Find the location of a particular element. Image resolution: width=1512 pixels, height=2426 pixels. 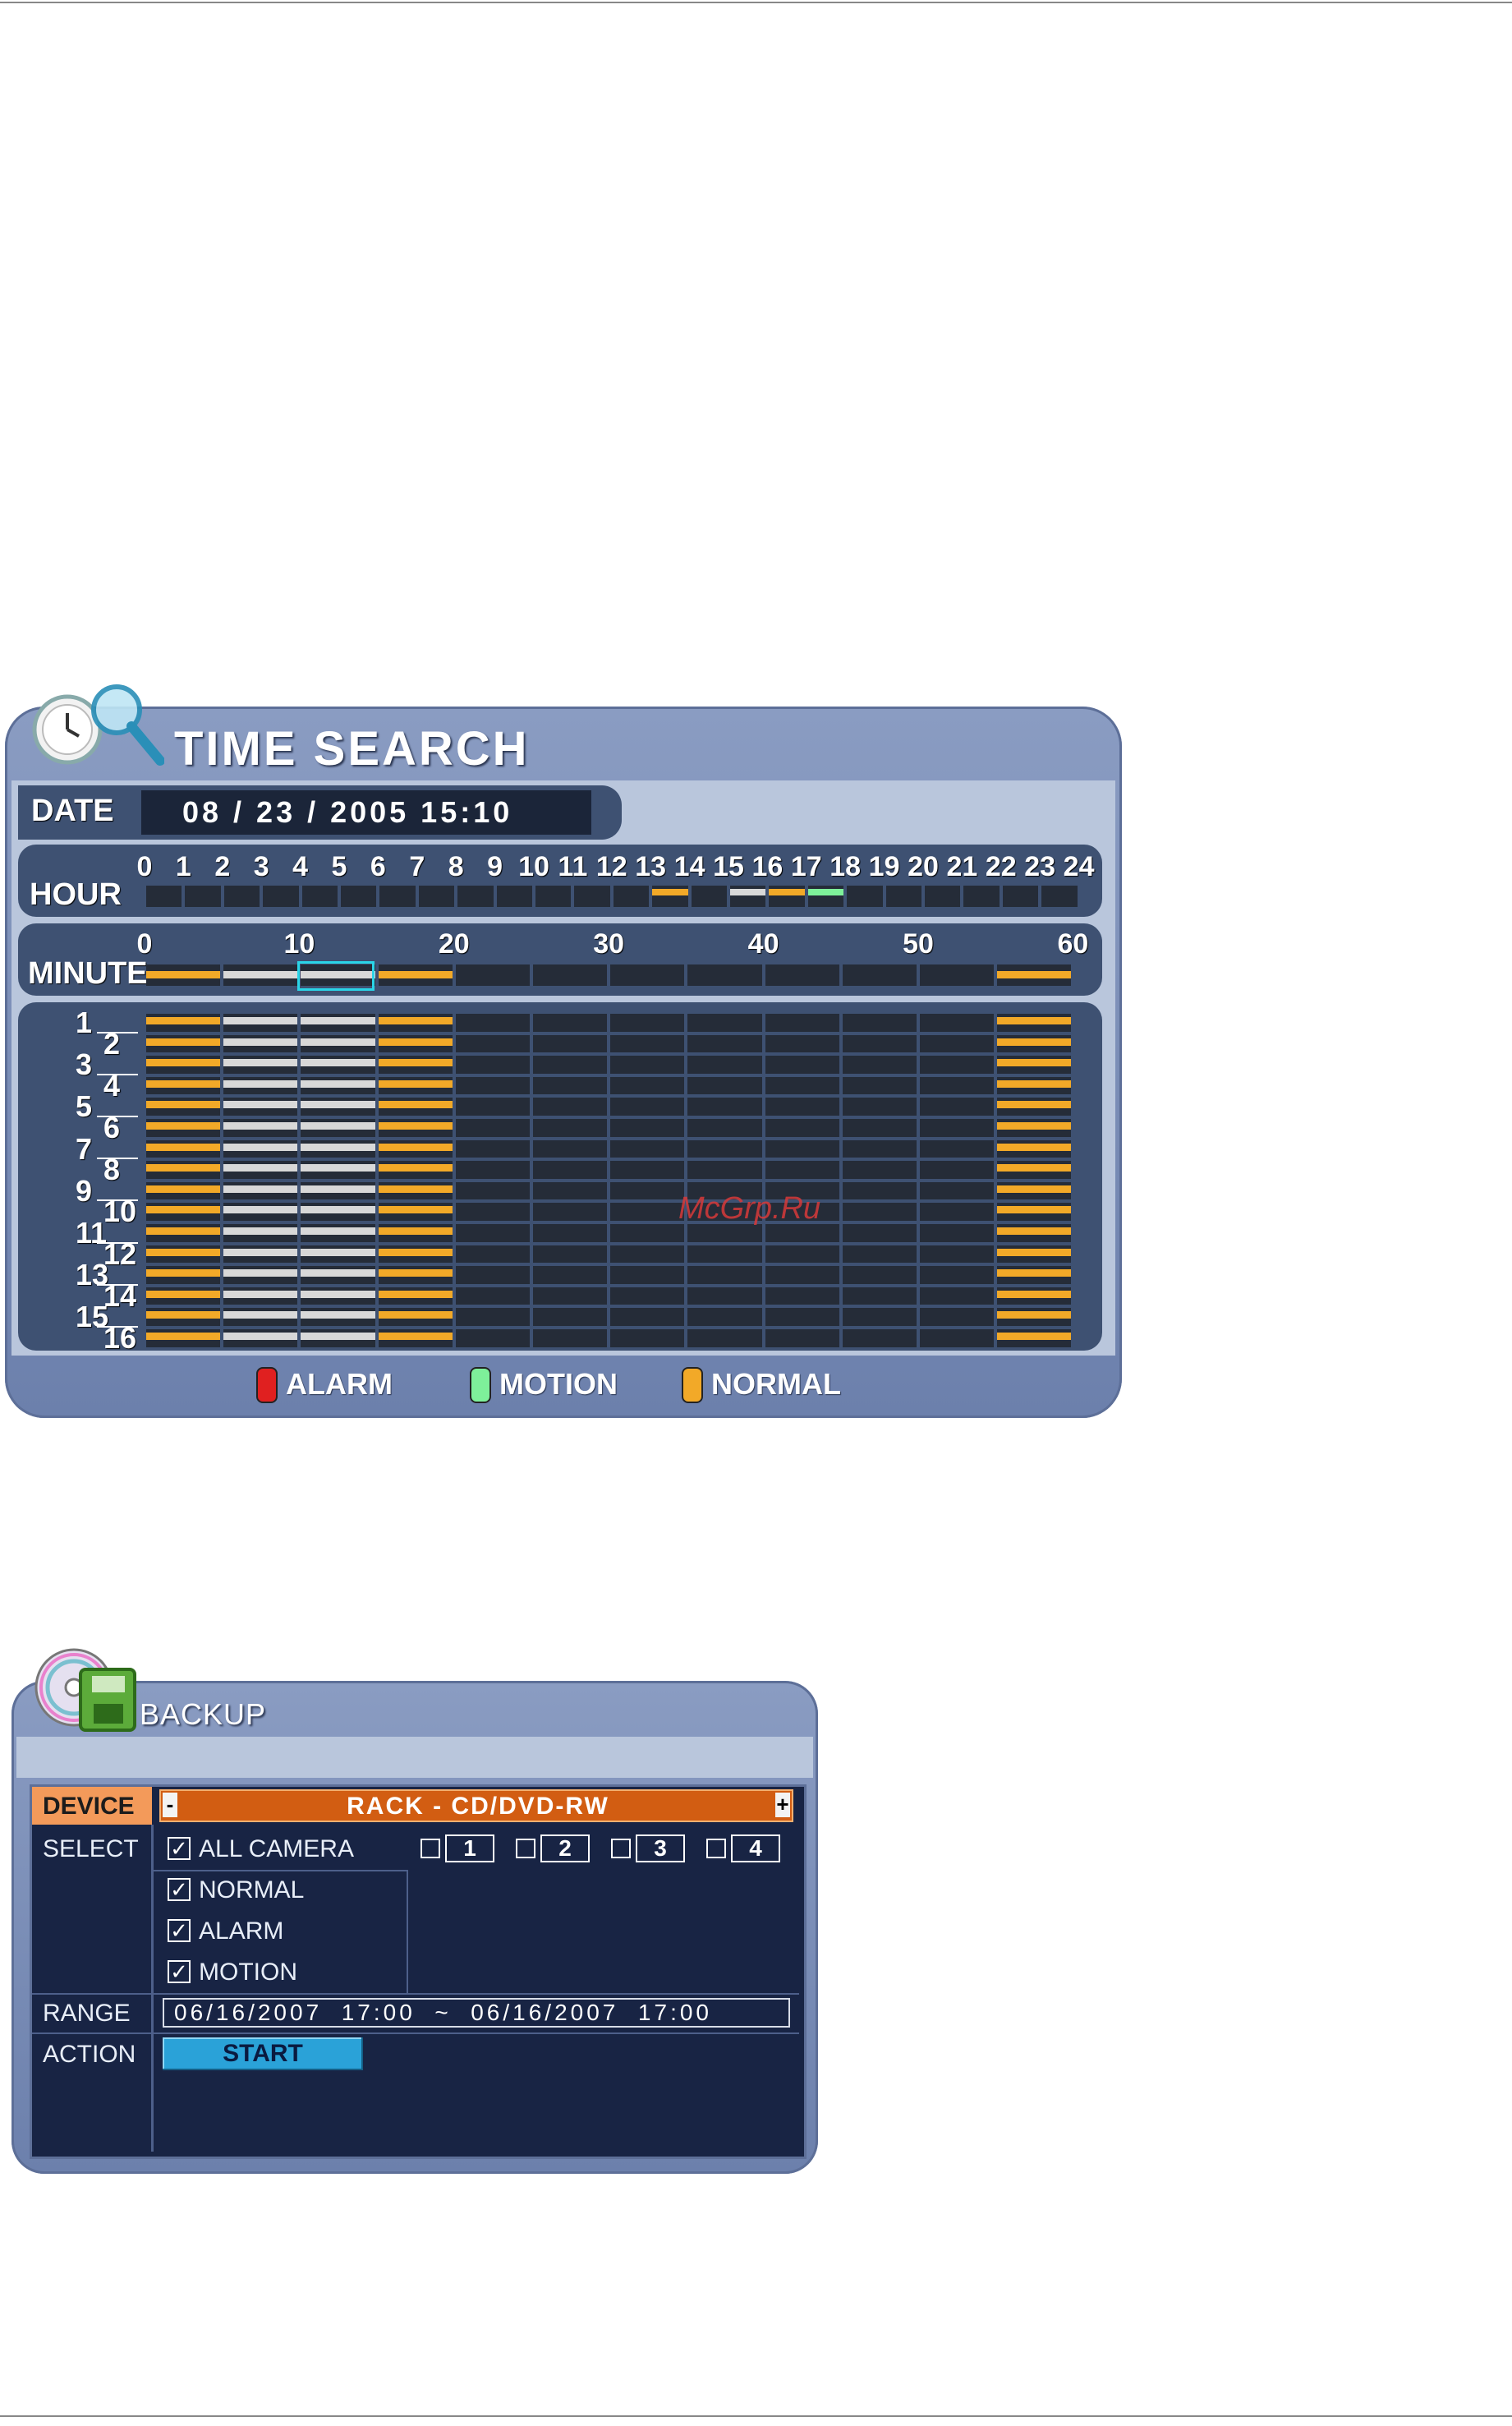

normal-checkbox: ✓ is located at coordinates (179, 1889).